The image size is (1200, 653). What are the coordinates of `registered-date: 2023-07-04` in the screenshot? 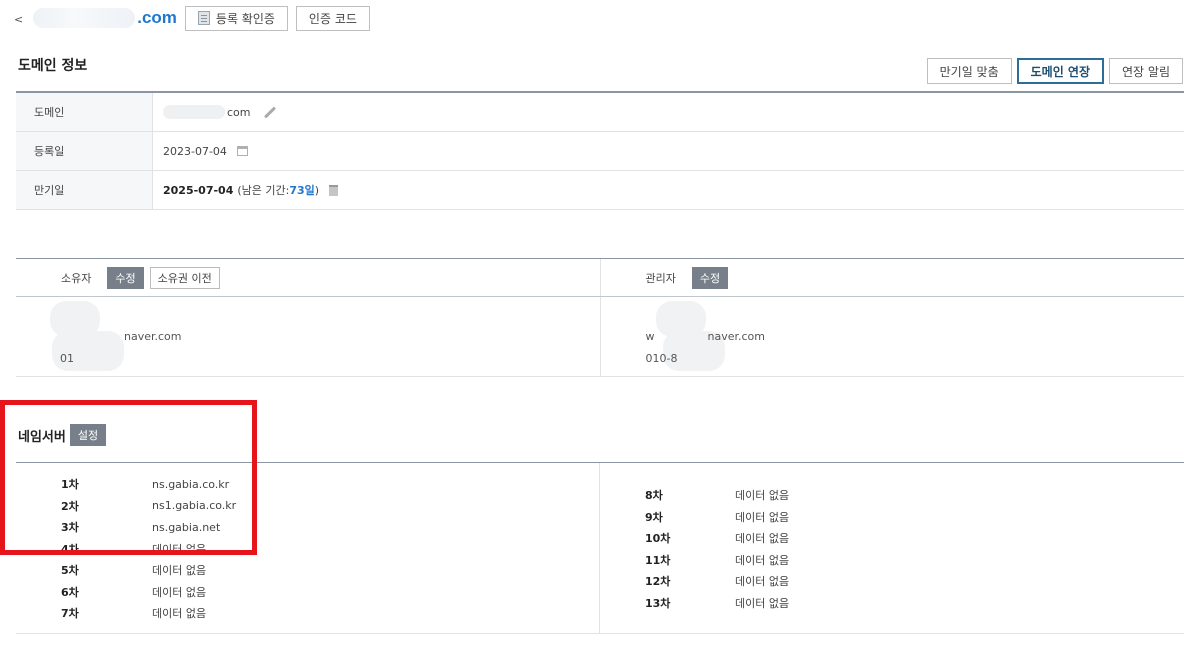 It's located at (195, 151).